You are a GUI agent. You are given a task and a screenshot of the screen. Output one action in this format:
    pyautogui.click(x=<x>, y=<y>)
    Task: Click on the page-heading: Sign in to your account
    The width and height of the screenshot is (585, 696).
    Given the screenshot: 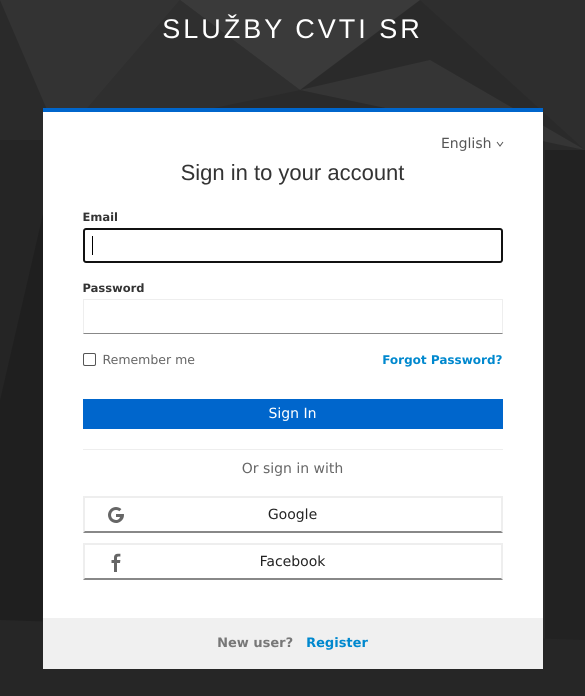 What is the action you would take?
    pyautogui.click(x=293, y=173)
    